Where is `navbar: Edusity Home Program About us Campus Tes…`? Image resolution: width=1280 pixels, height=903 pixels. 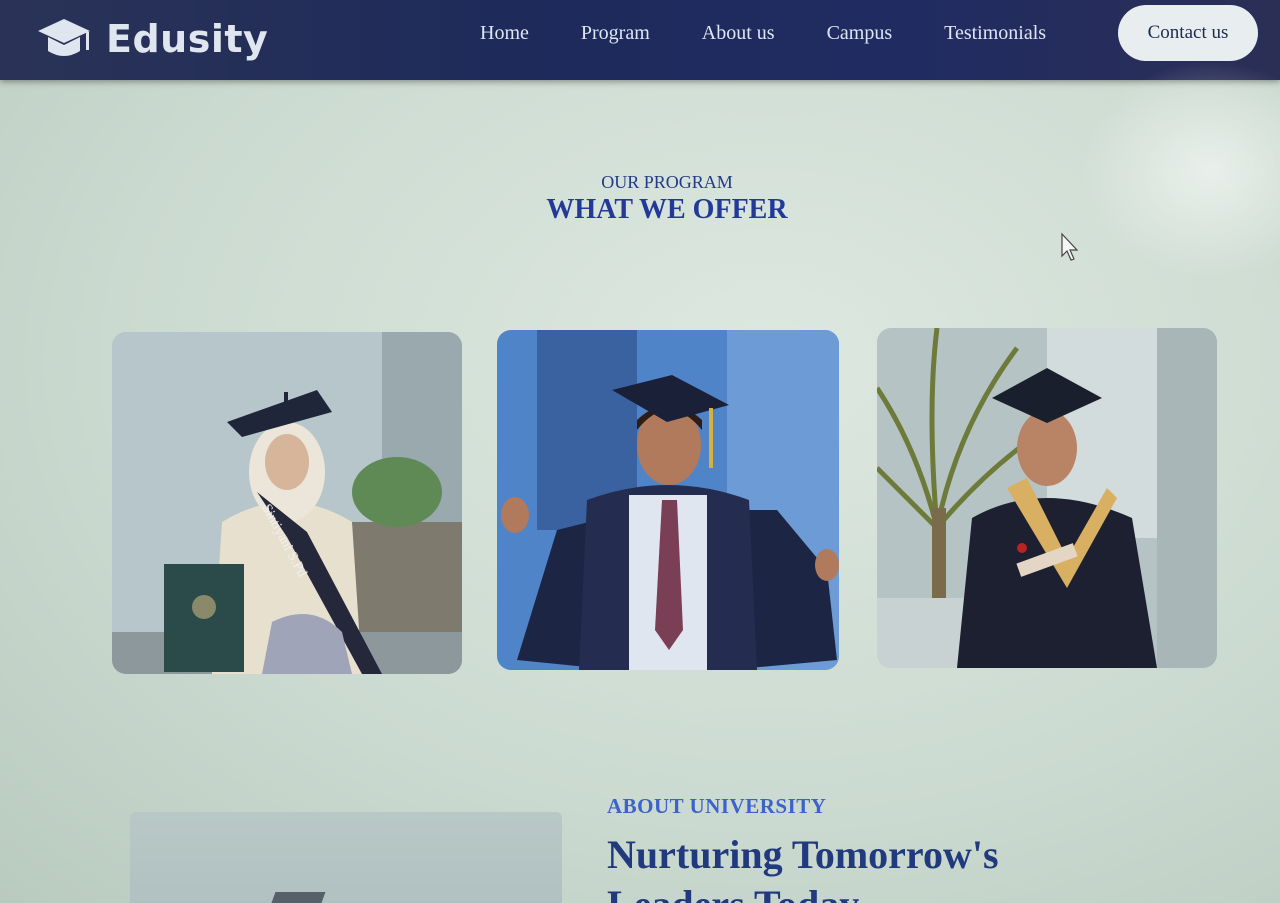
navbar: Edusity Home Program About us Campus Tes… is located at coordinates (640, 40).